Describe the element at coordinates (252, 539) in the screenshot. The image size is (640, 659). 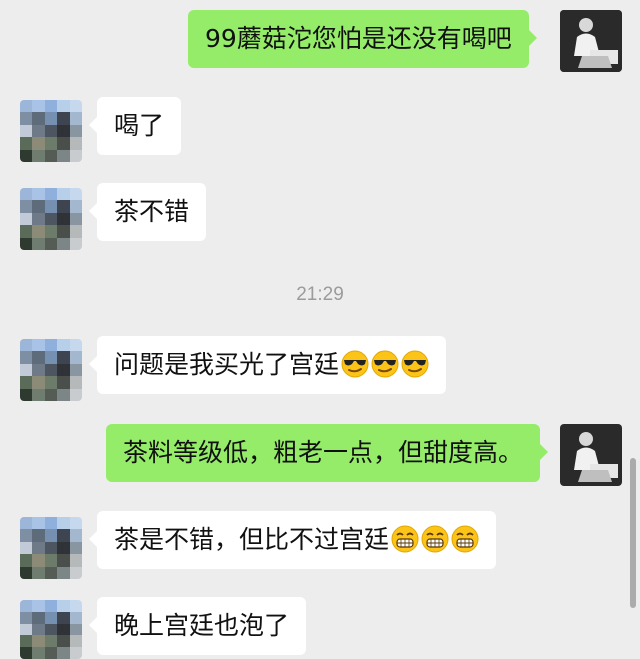
I see `message-text: 茶是不错，但比不过宫廷` at that location.